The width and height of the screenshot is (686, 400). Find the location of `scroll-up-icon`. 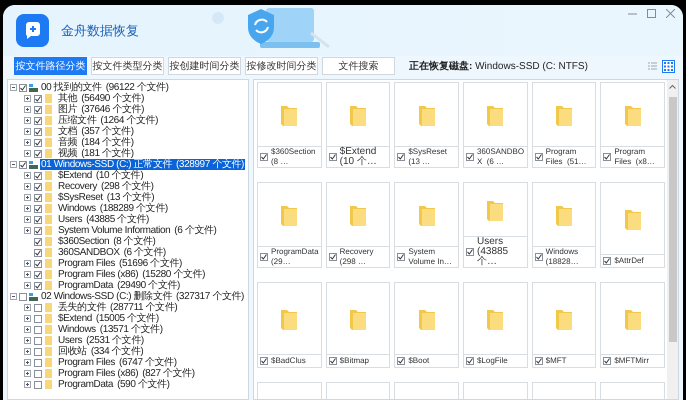

scroll-up-icon is located at coordinates (672, 86).